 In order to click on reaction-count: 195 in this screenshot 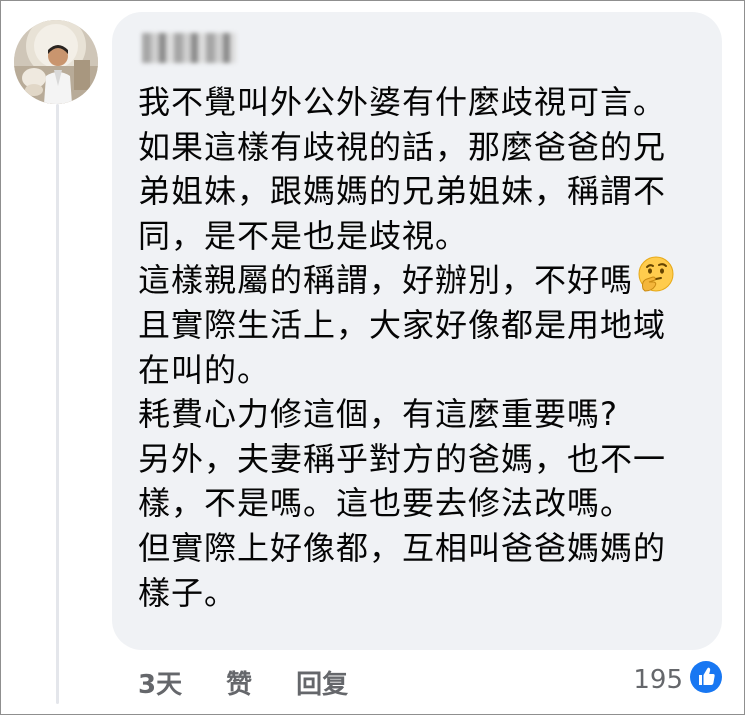, I will do `click(658, 680)`.